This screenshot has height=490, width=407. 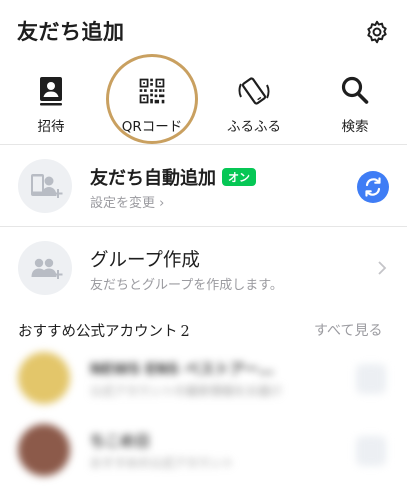 What do you see at coordinates (355, 127) in the screenshot?
I see `search-label: 検索` at bounding box center [355, 127].